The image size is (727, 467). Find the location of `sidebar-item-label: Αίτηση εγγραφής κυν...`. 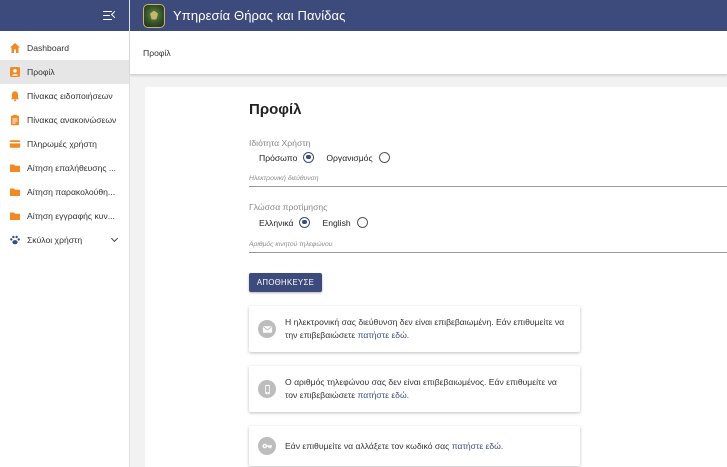

sidebar-item-label: Αίτηση εγγραφής κυν... is located at coordinates (71, 216).